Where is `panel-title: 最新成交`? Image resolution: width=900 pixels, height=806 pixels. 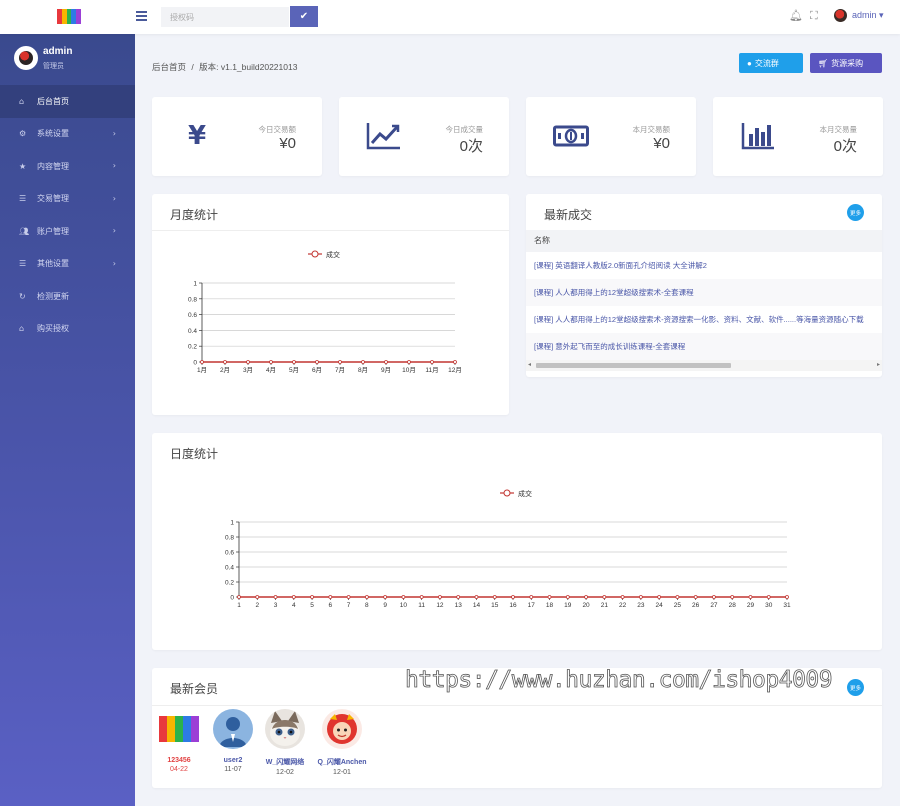
panel-title: 最新成交 is located at coordinates (568, 215).